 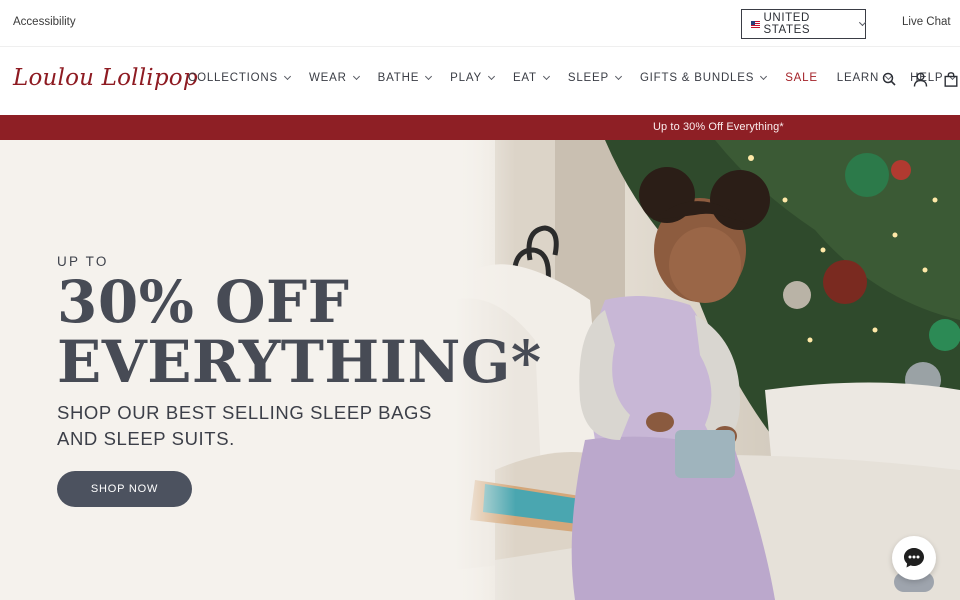 I want to click on nav-item-collections: COLLECTIONS, so click(x=240, y=78).